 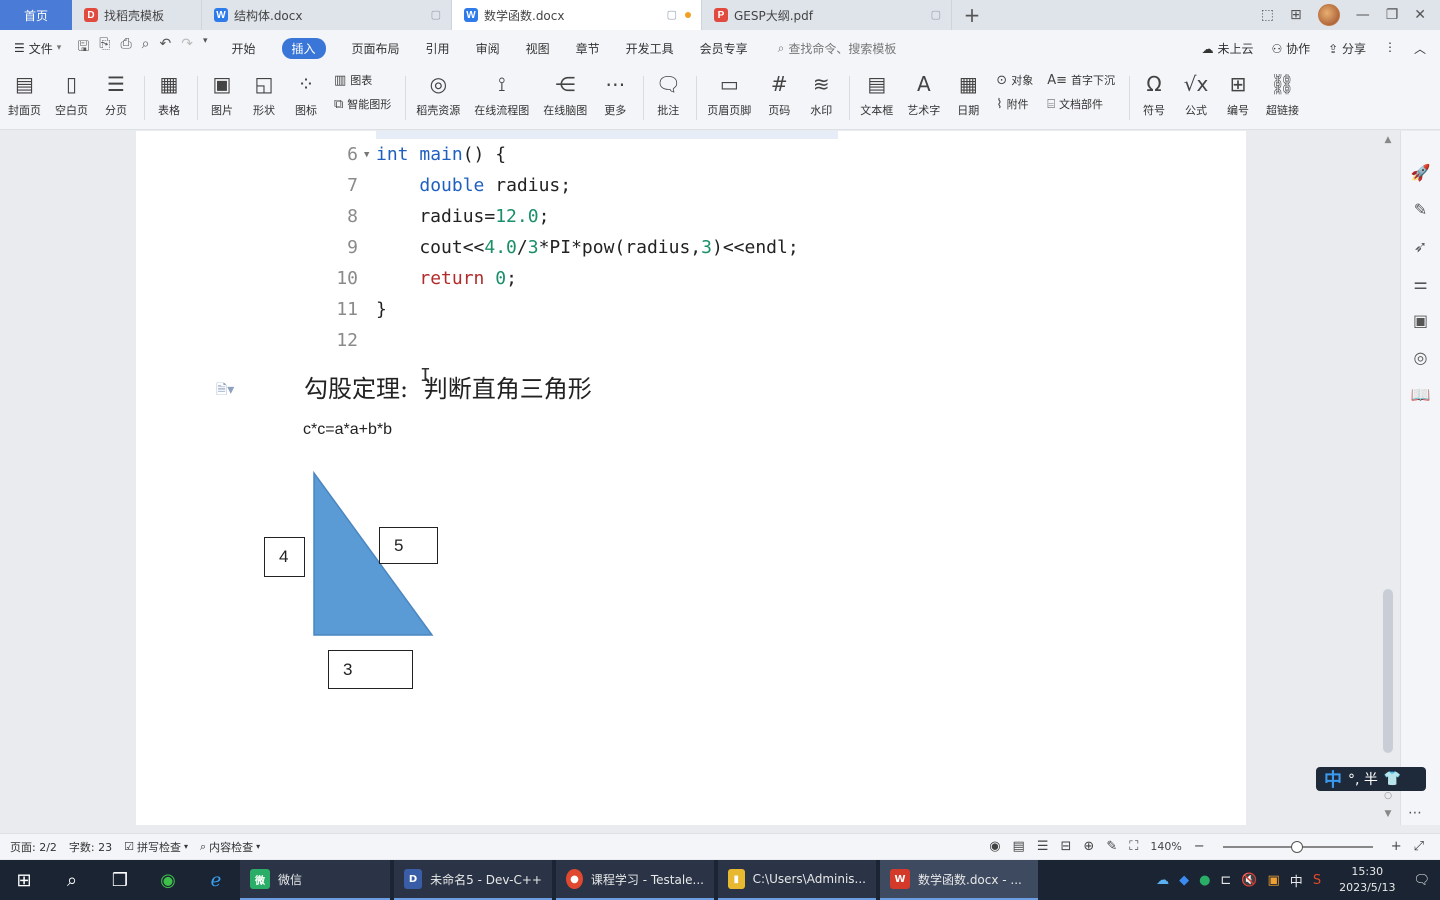 What do you see at coordinates (1066, 846) in the screenshot?
I see `reading-view-icon: ⊟` at bounding box center [1066, 846].